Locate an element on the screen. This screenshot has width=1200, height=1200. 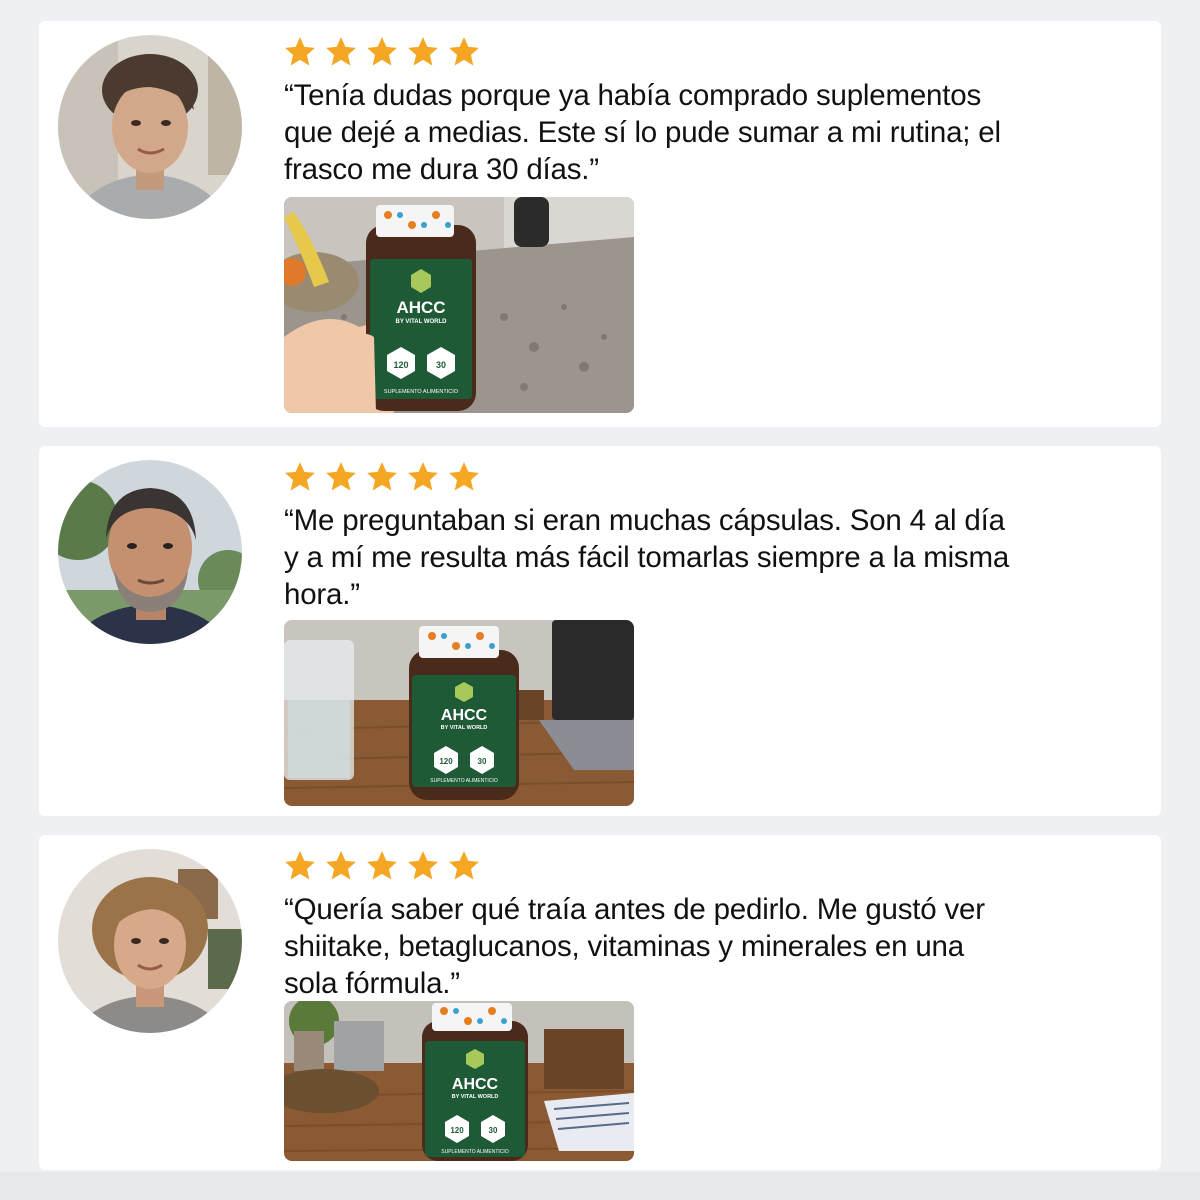
page-footer-strip is located at coordinates (600, 1186).